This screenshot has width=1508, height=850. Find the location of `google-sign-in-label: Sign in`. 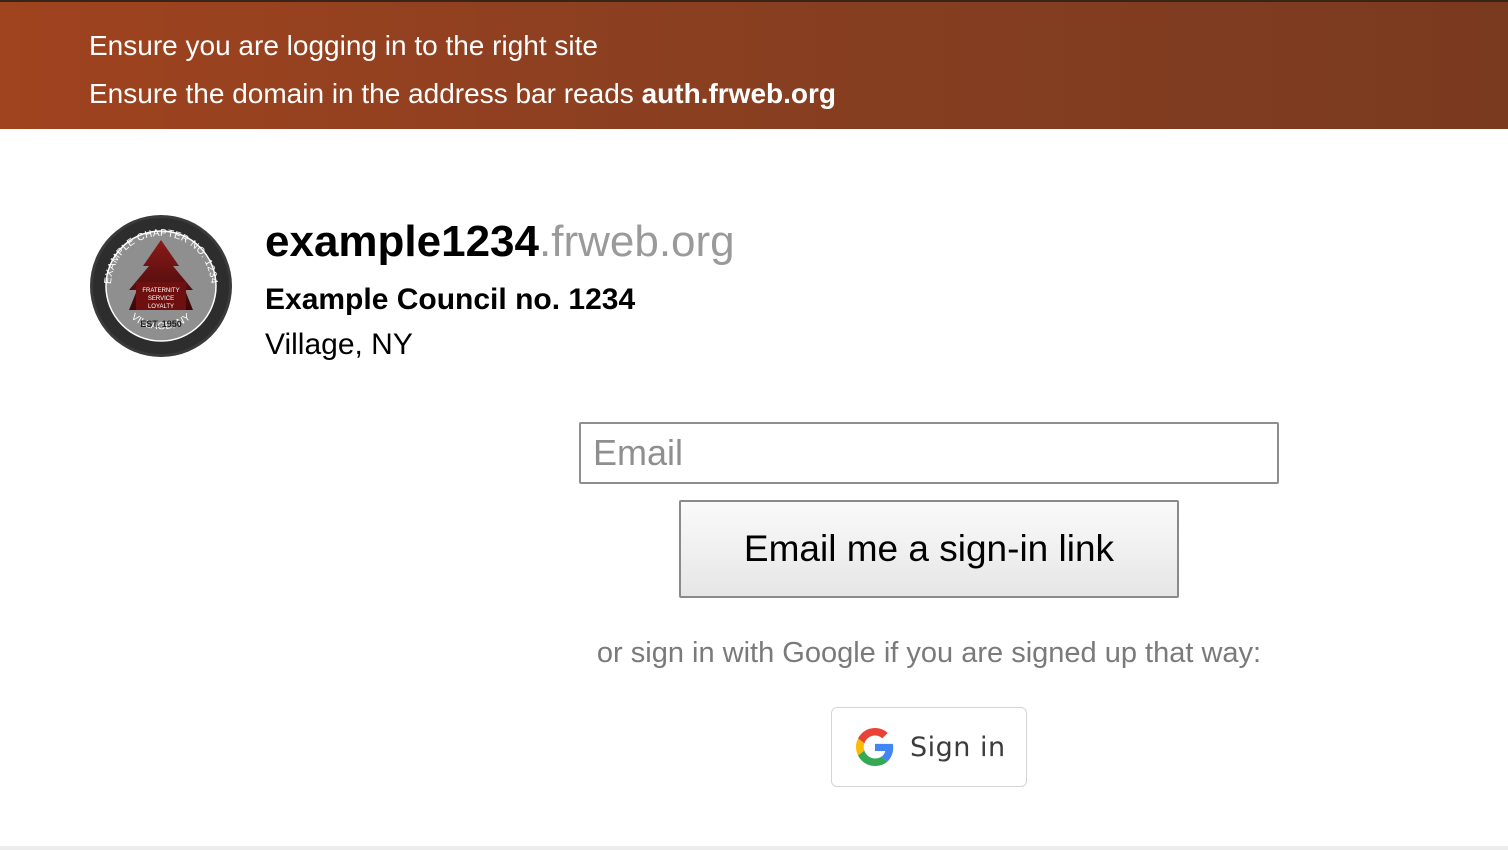

google-sign-in-label: Sign in is located at coordinates (958, 747).